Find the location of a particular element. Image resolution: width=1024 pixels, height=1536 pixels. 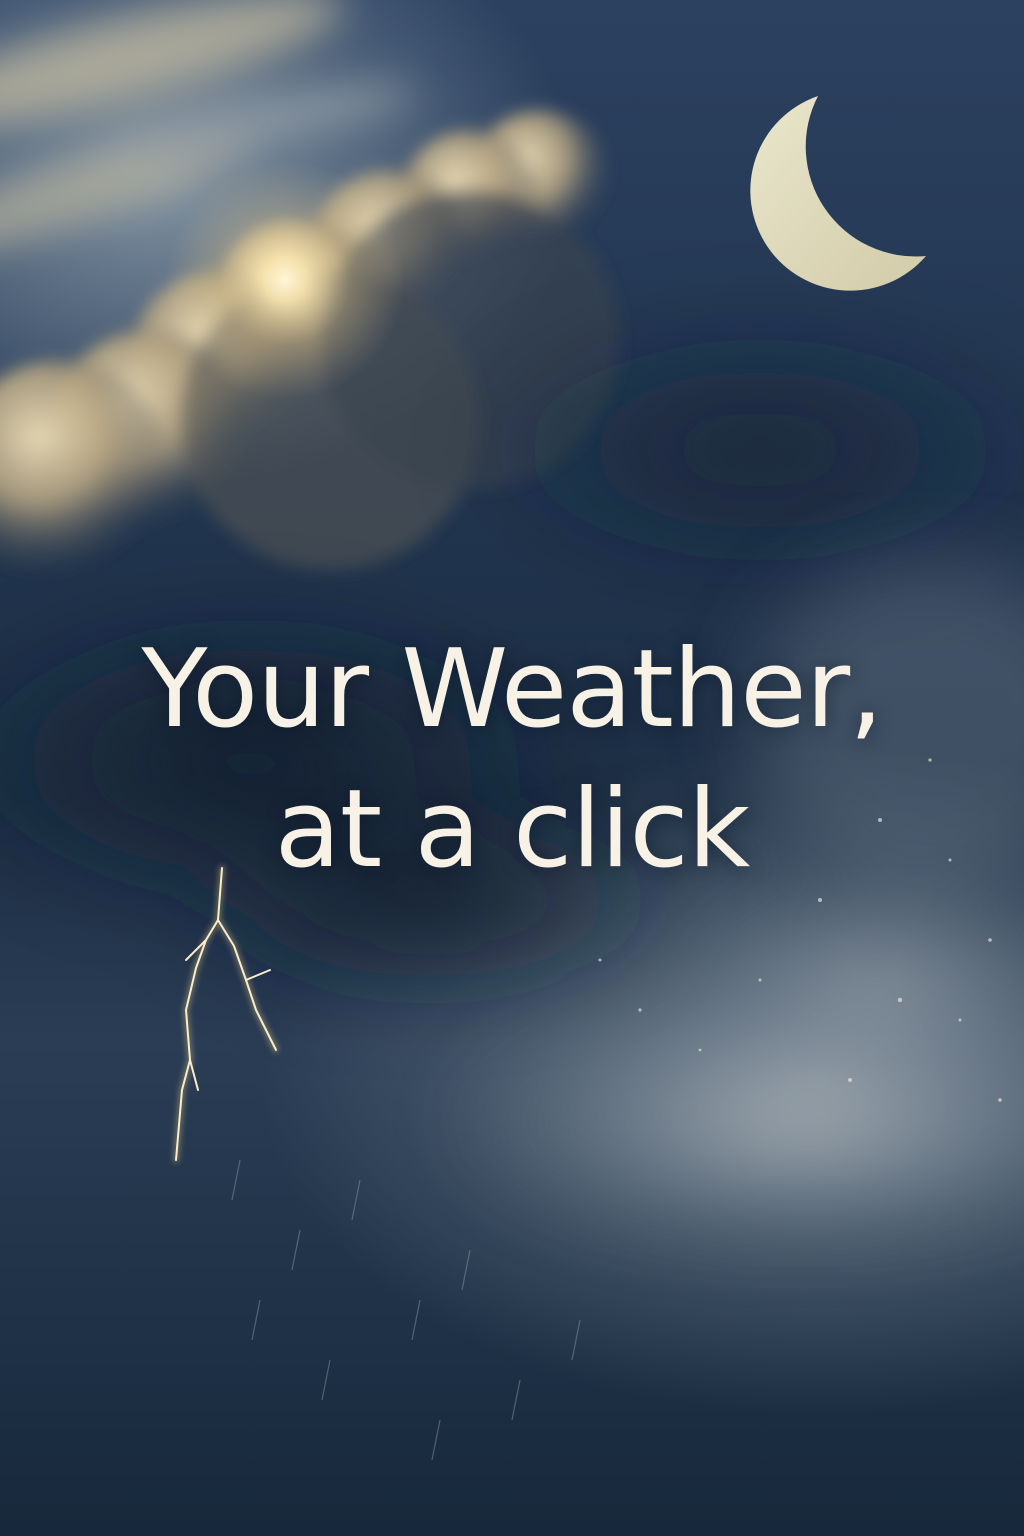

sun-glow is located at coordinates (285, 280).